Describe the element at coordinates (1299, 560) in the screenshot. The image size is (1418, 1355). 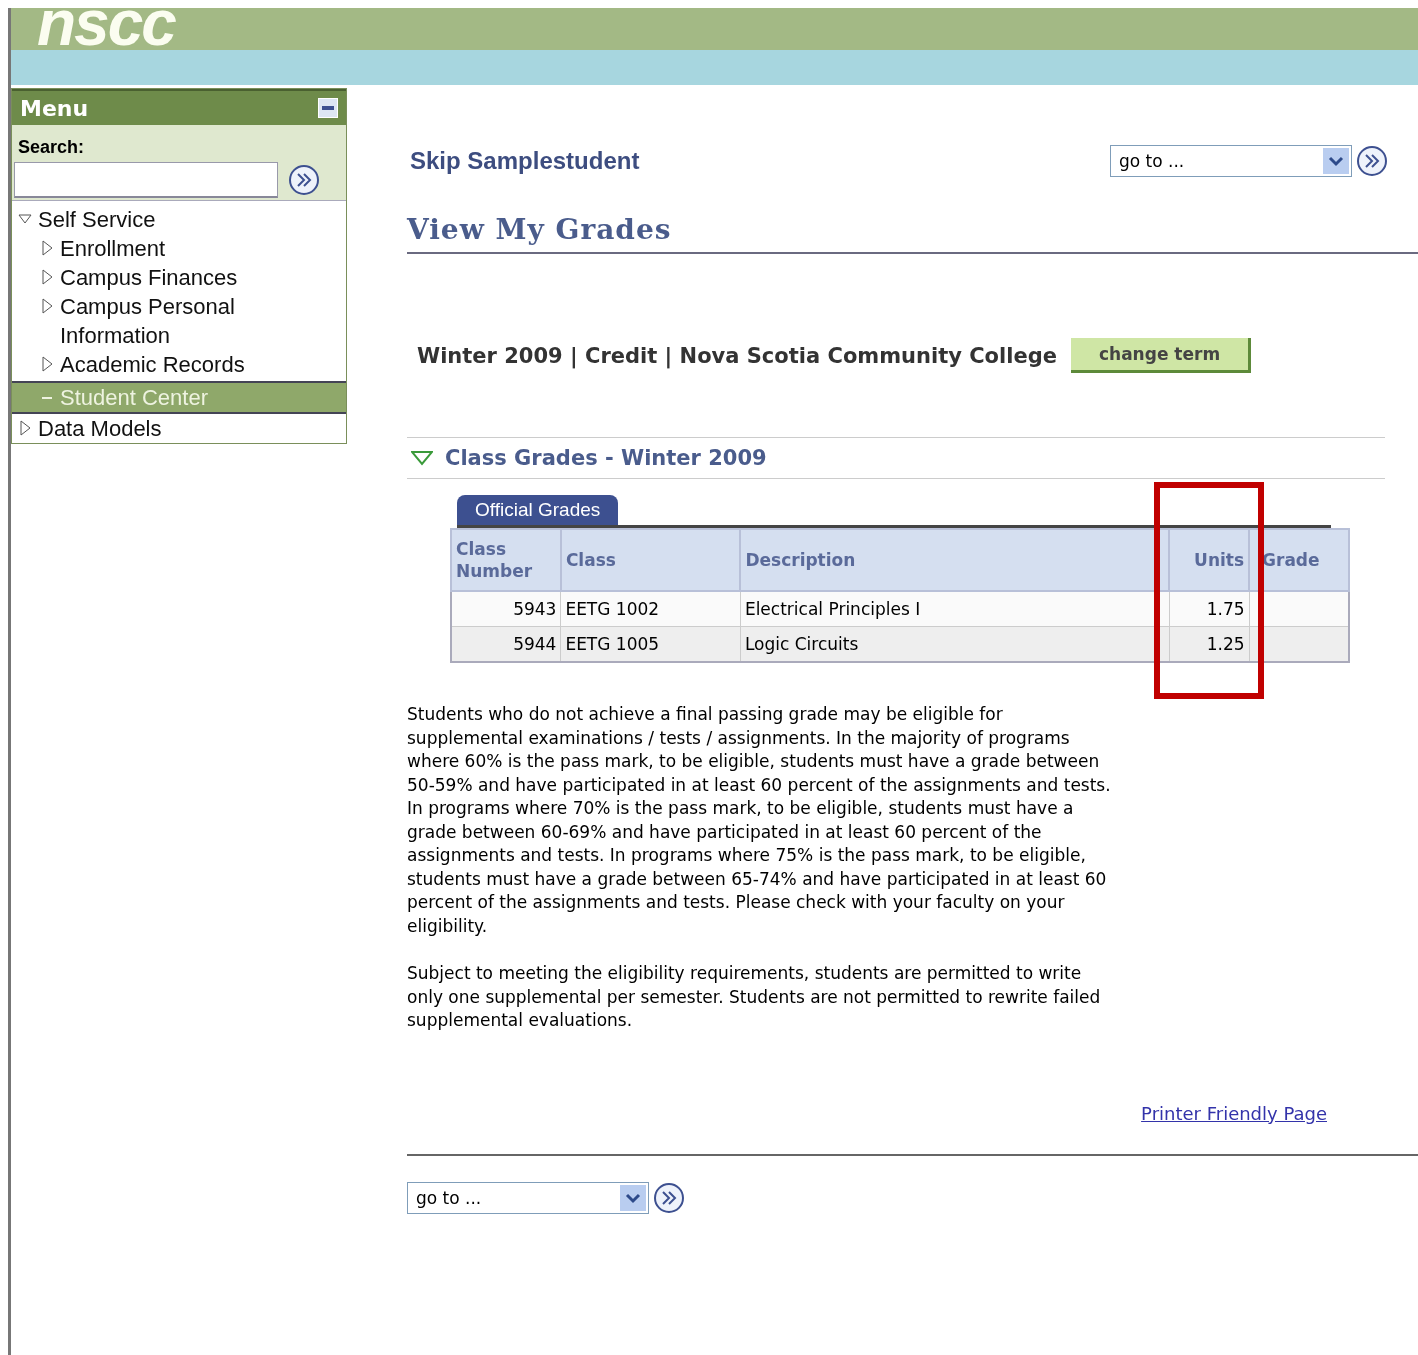
I see `column-header: Grade` at that location.